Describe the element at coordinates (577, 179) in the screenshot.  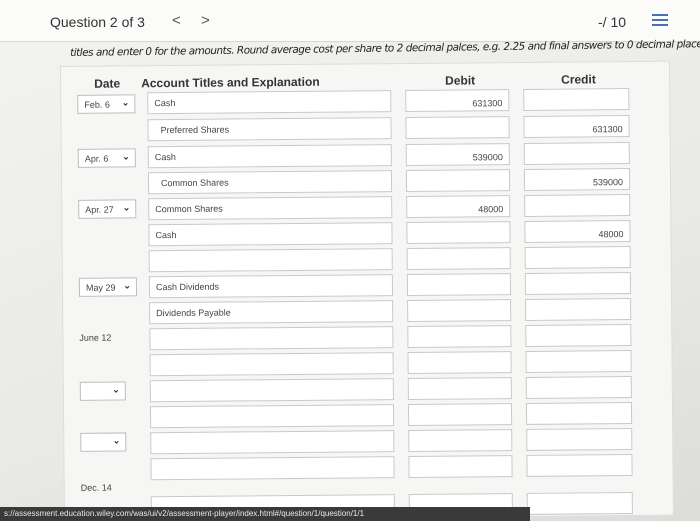
I see `credit-input: 539000` at that location.